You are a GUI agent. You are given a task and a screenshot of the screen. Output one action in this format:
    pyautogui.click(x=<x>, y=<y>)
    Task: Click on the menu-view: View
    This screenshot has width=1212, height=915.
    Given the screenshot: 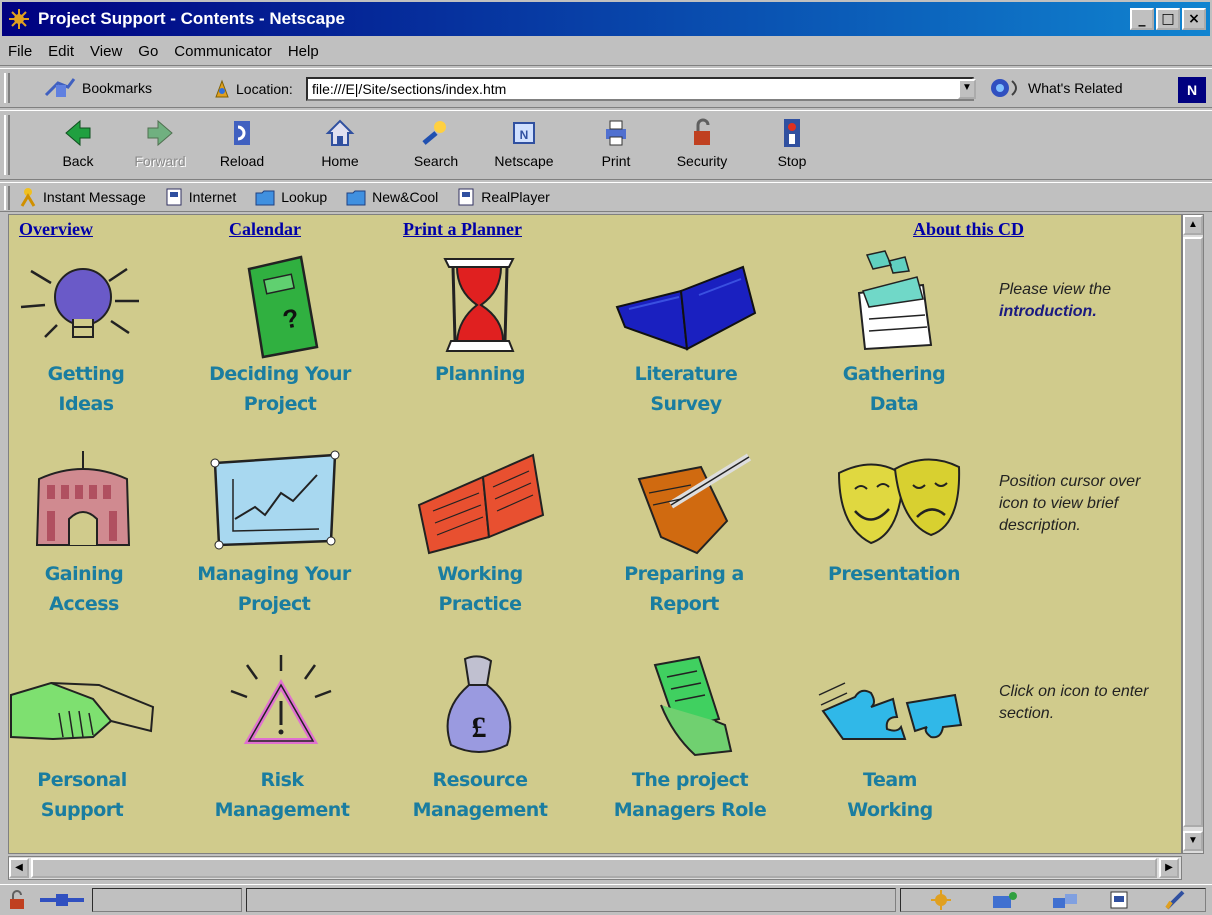 What is the action you would take?
    pyautogui.click(x=106, y=51)
    